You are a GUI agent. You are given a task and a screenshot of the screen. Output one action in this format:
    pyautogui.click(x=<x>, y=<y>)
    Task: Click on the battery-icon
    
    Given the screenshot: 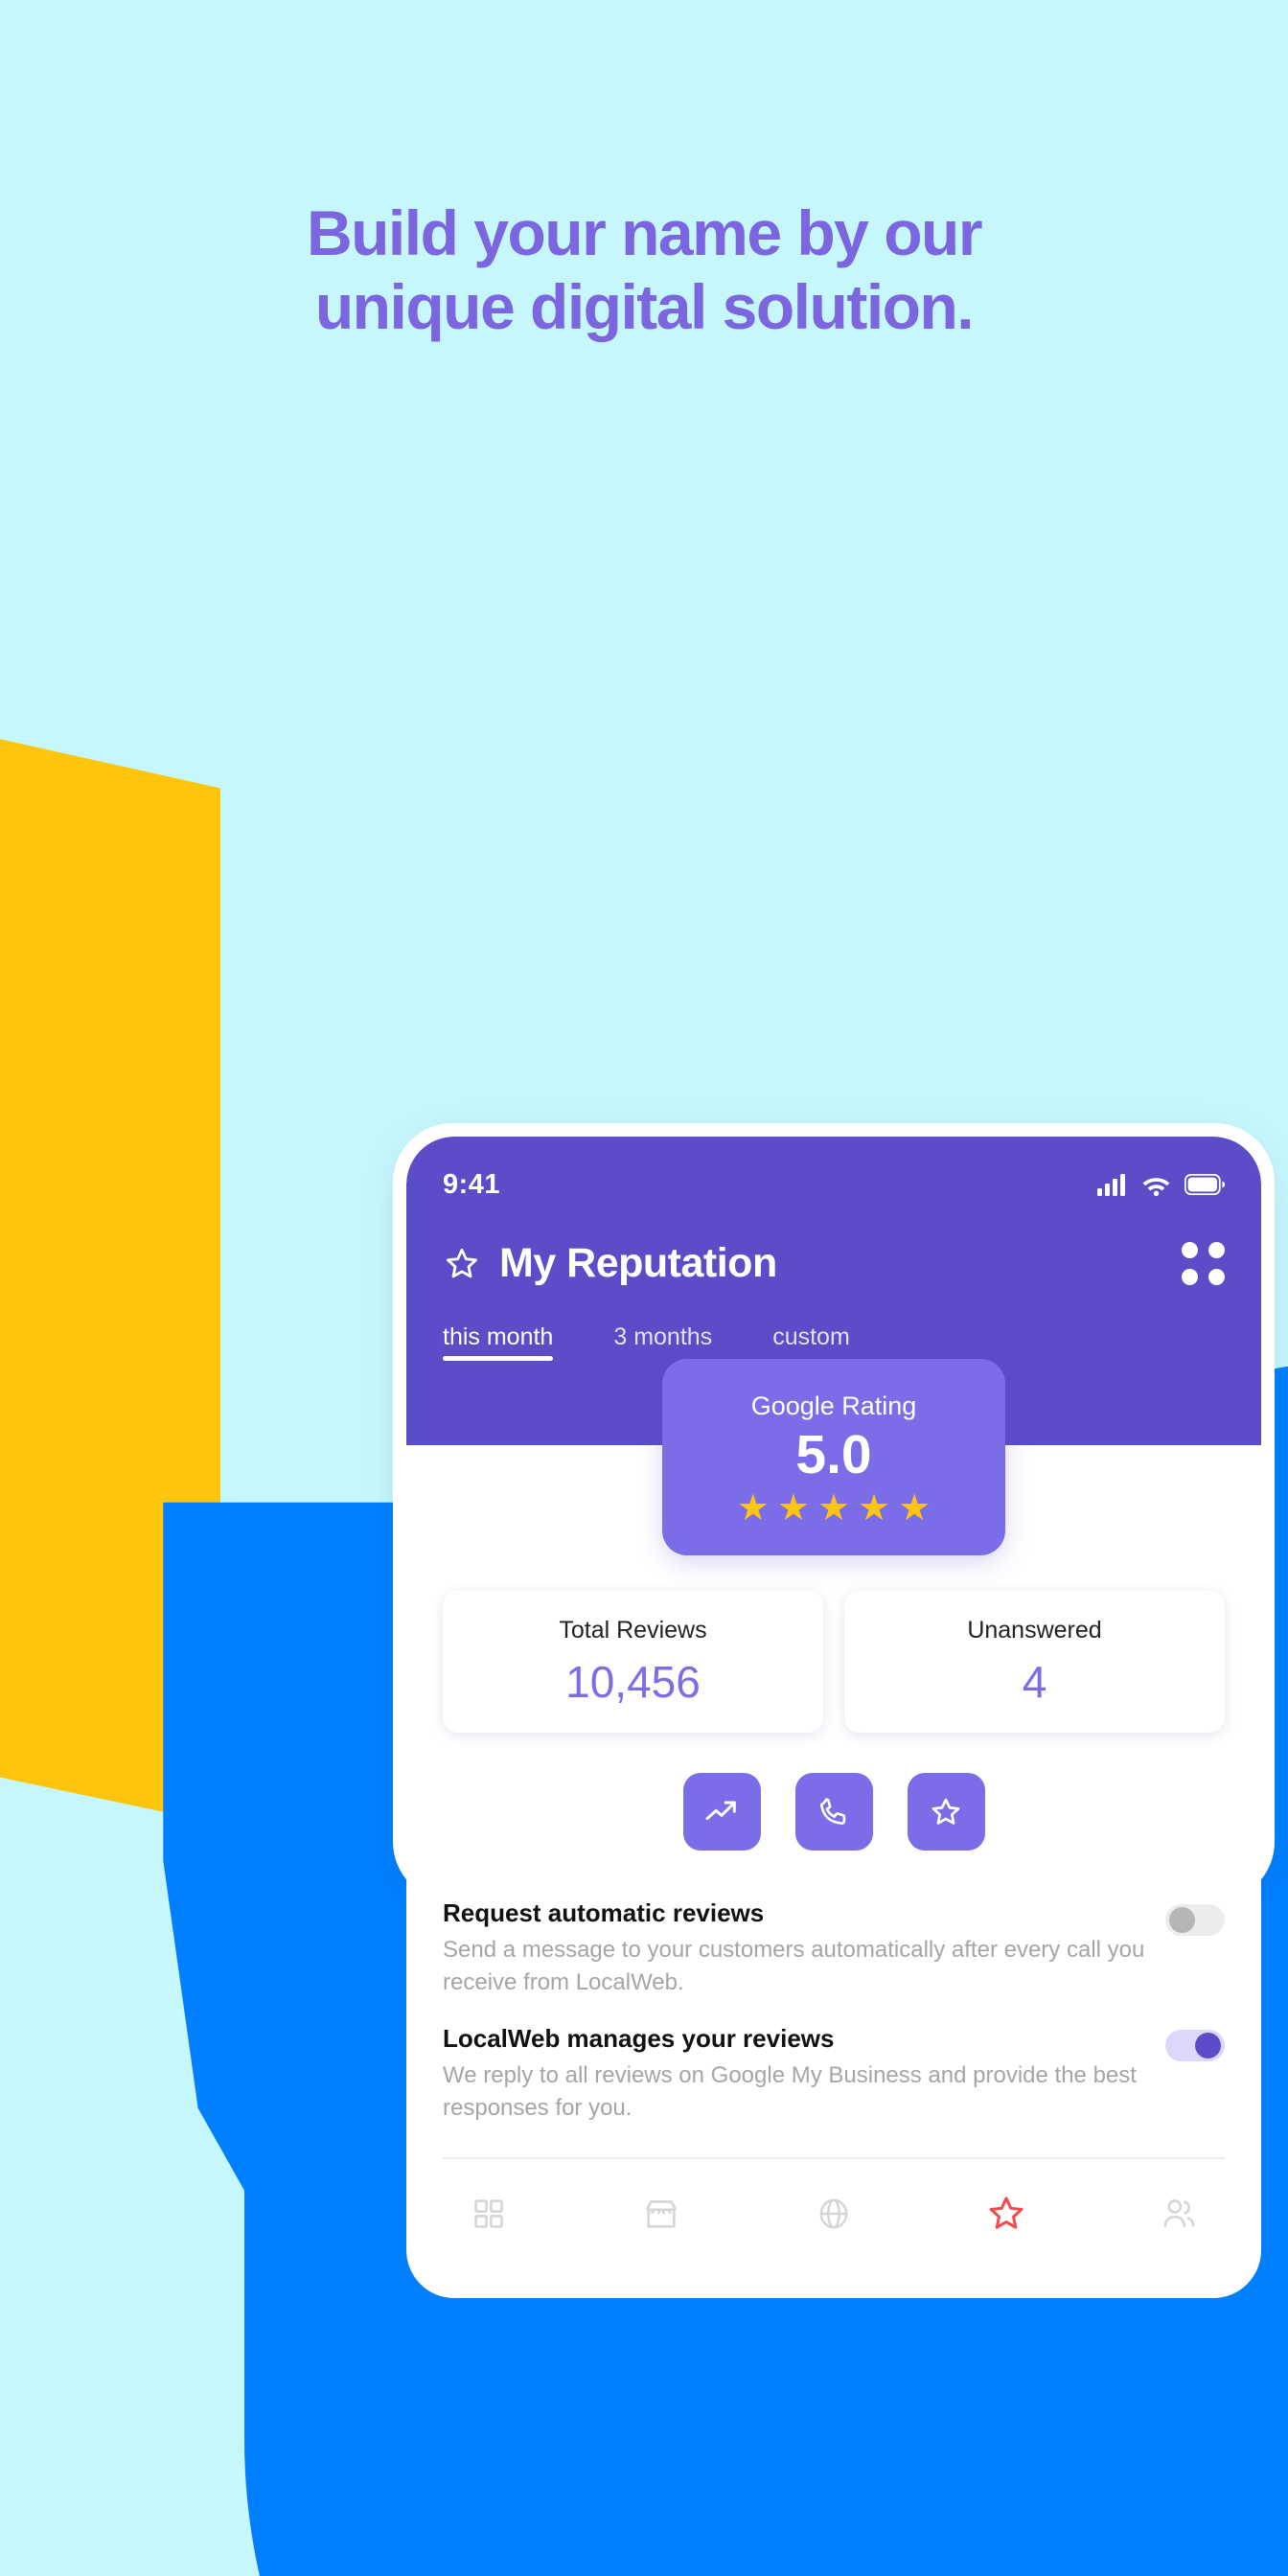 What is the action you would take?
    pyautogui.click(x=1204, y=1184)
    